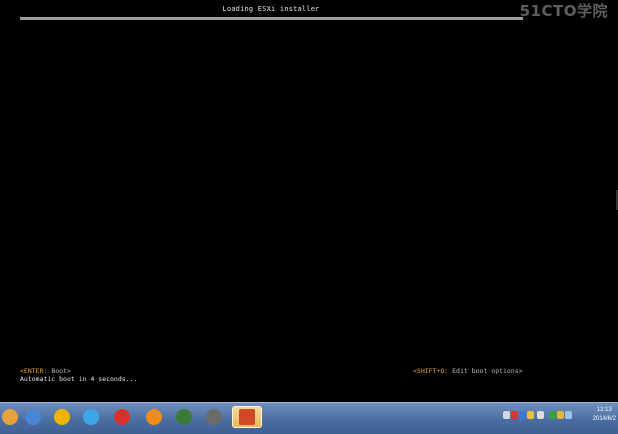 The height and width of the screenshot is (434, 618). What do you see at coordinates (560, 415) in the screenshot?
I see `warning-tray-icon` at bounding box center [560, 415].